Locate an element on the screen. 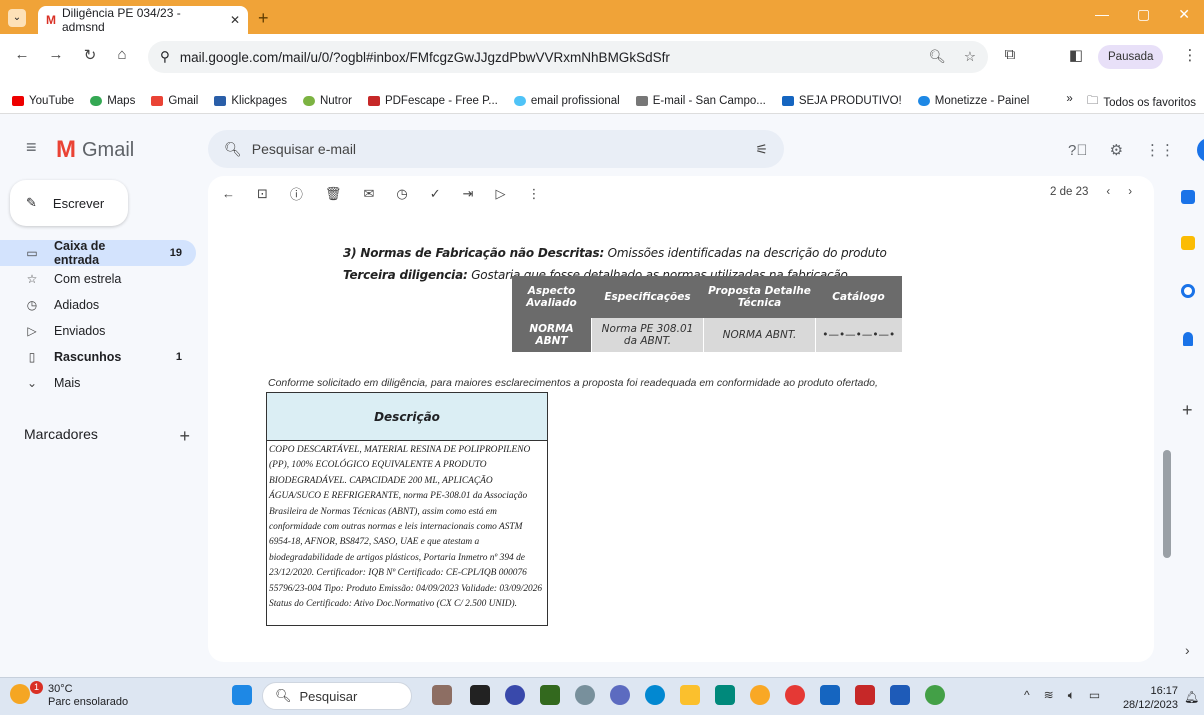  settings-app-icon is located at coordinates (585, 695).